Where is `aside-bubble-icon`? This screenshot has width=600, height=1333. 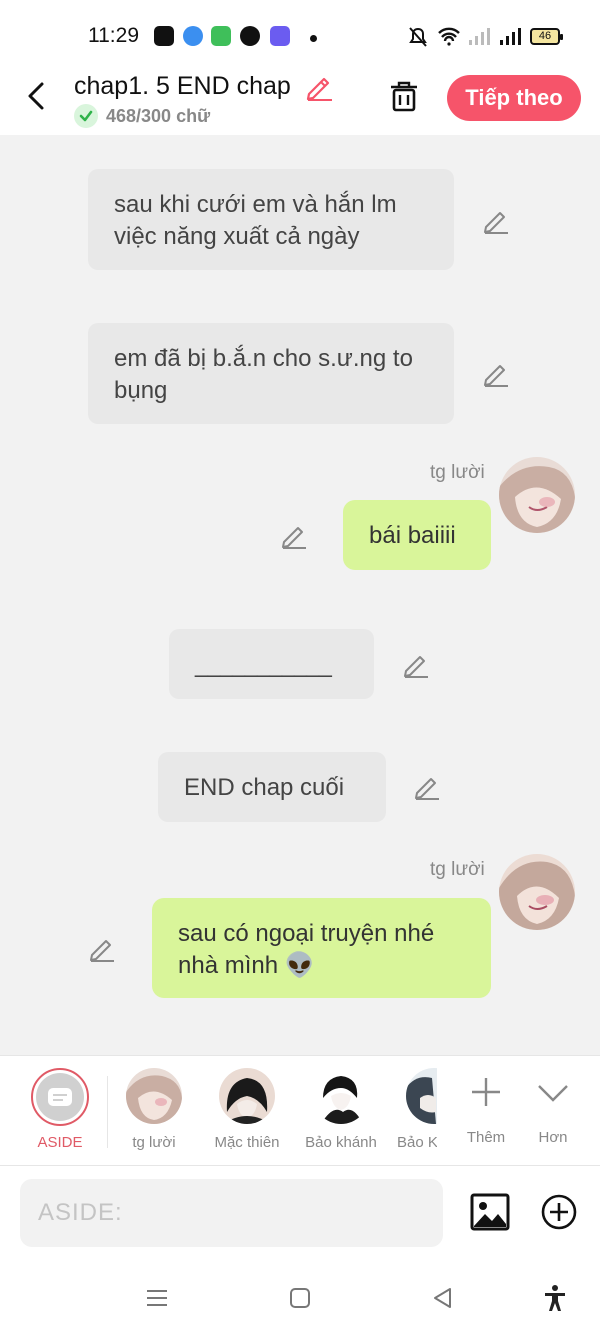 aside-bubble-icon is located at coordinates (60, 1097).